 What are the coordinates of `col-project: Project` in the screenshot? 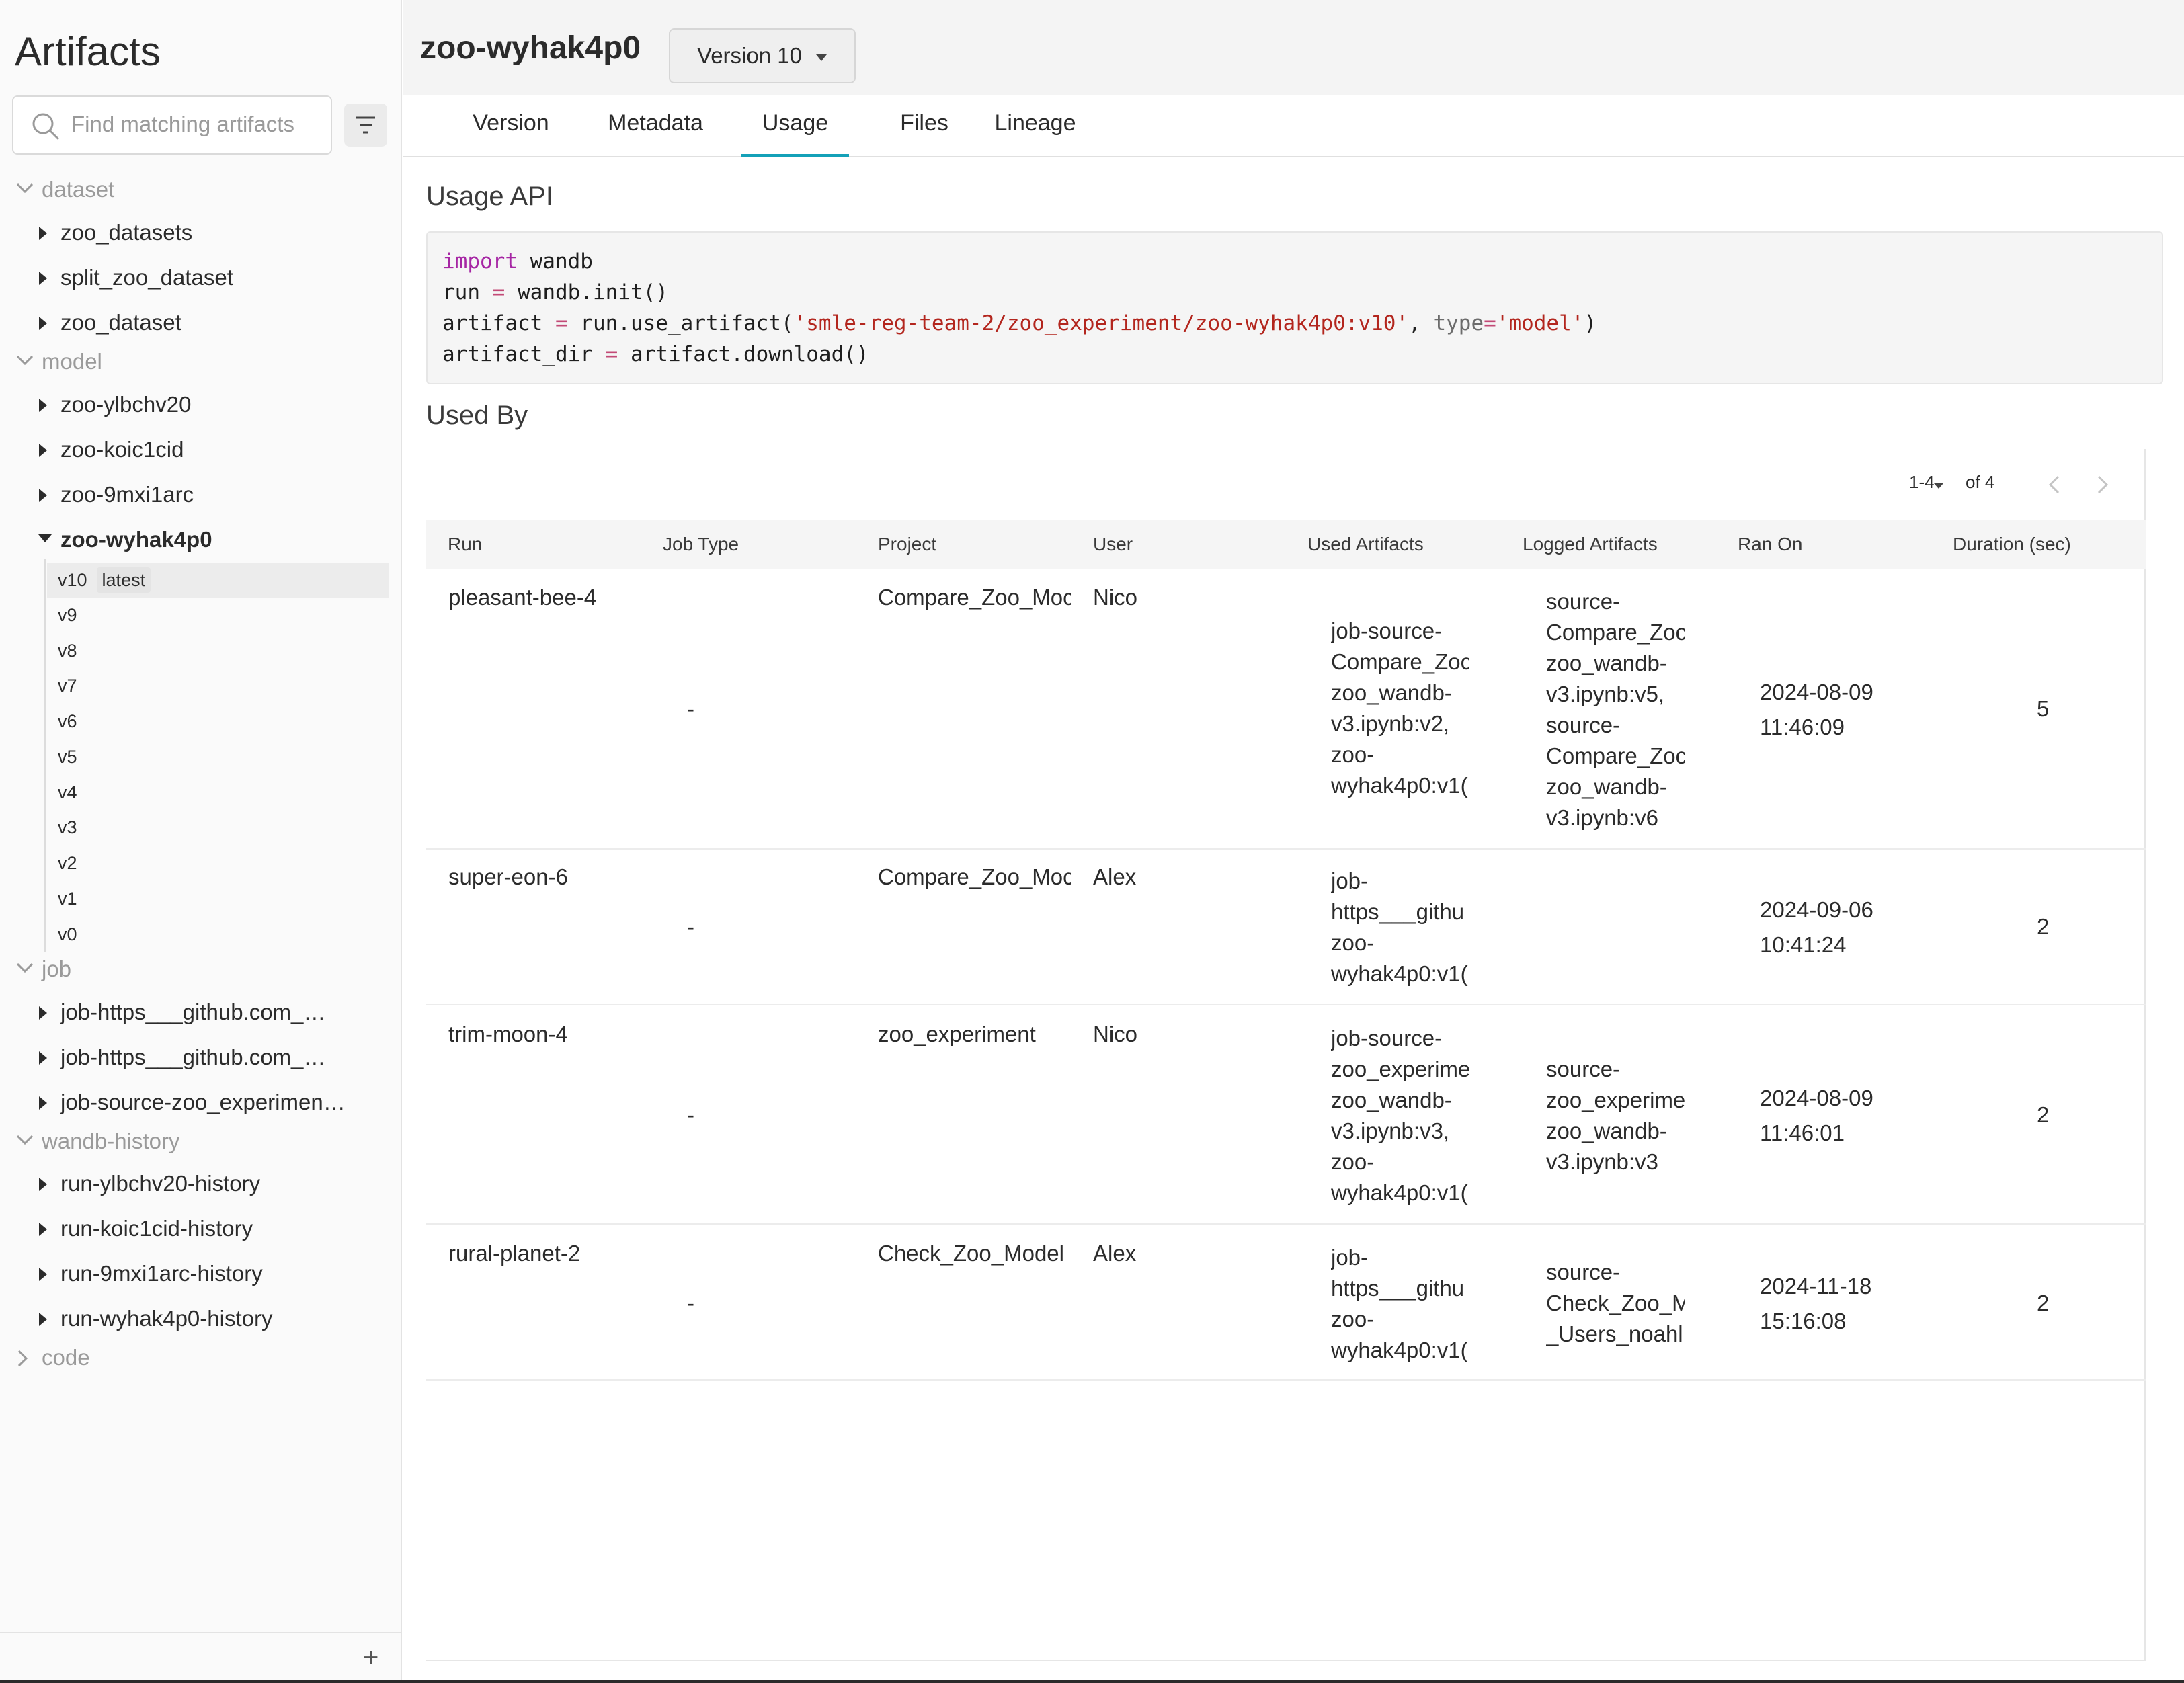 It's located at (907, 544).